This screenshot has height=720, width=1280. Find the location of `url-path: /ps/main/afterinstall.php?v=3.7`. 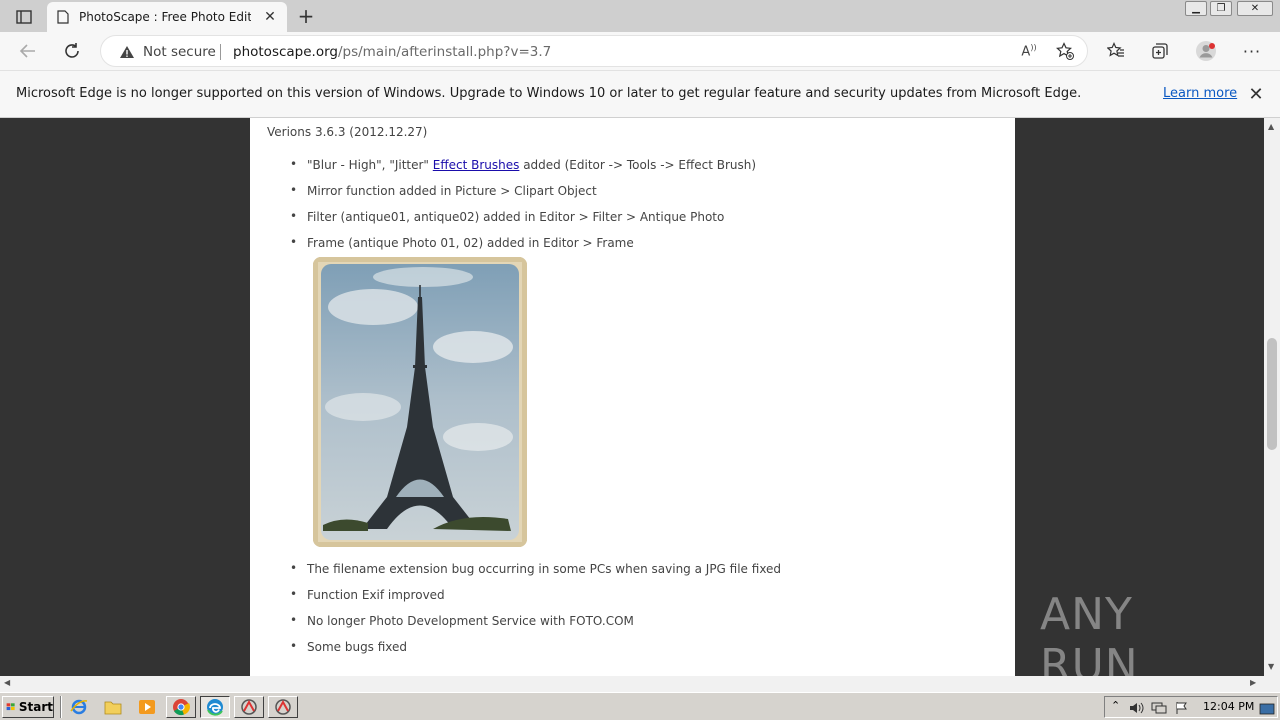

url-path: /ps/main/afterinstall.php?v=3.7 is located at coordinates (444, 52).